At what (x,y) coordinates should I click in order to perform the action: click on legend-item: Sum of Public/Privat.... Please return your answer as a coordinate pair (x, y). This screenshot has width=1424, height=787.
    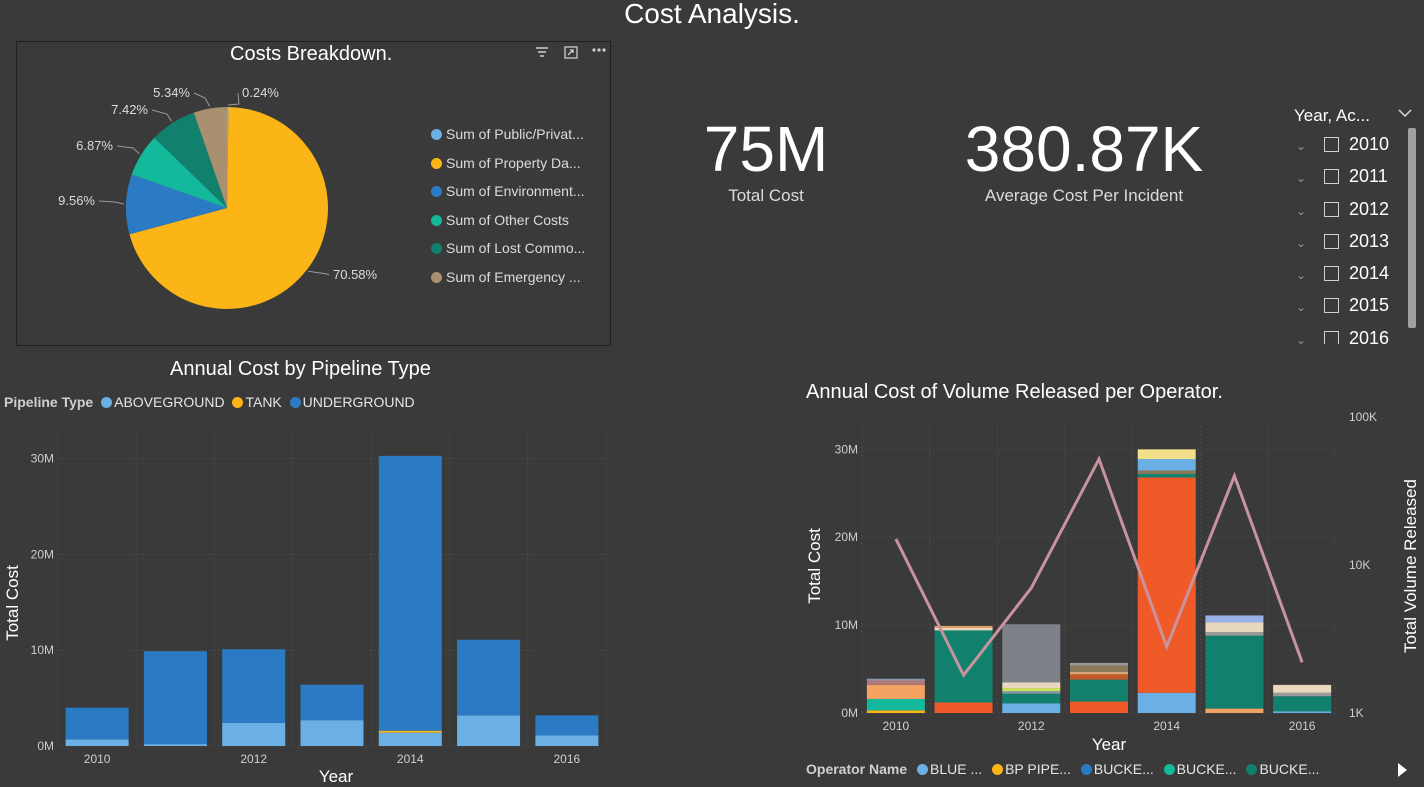
    Looking at the image, I should click on (508, 140).